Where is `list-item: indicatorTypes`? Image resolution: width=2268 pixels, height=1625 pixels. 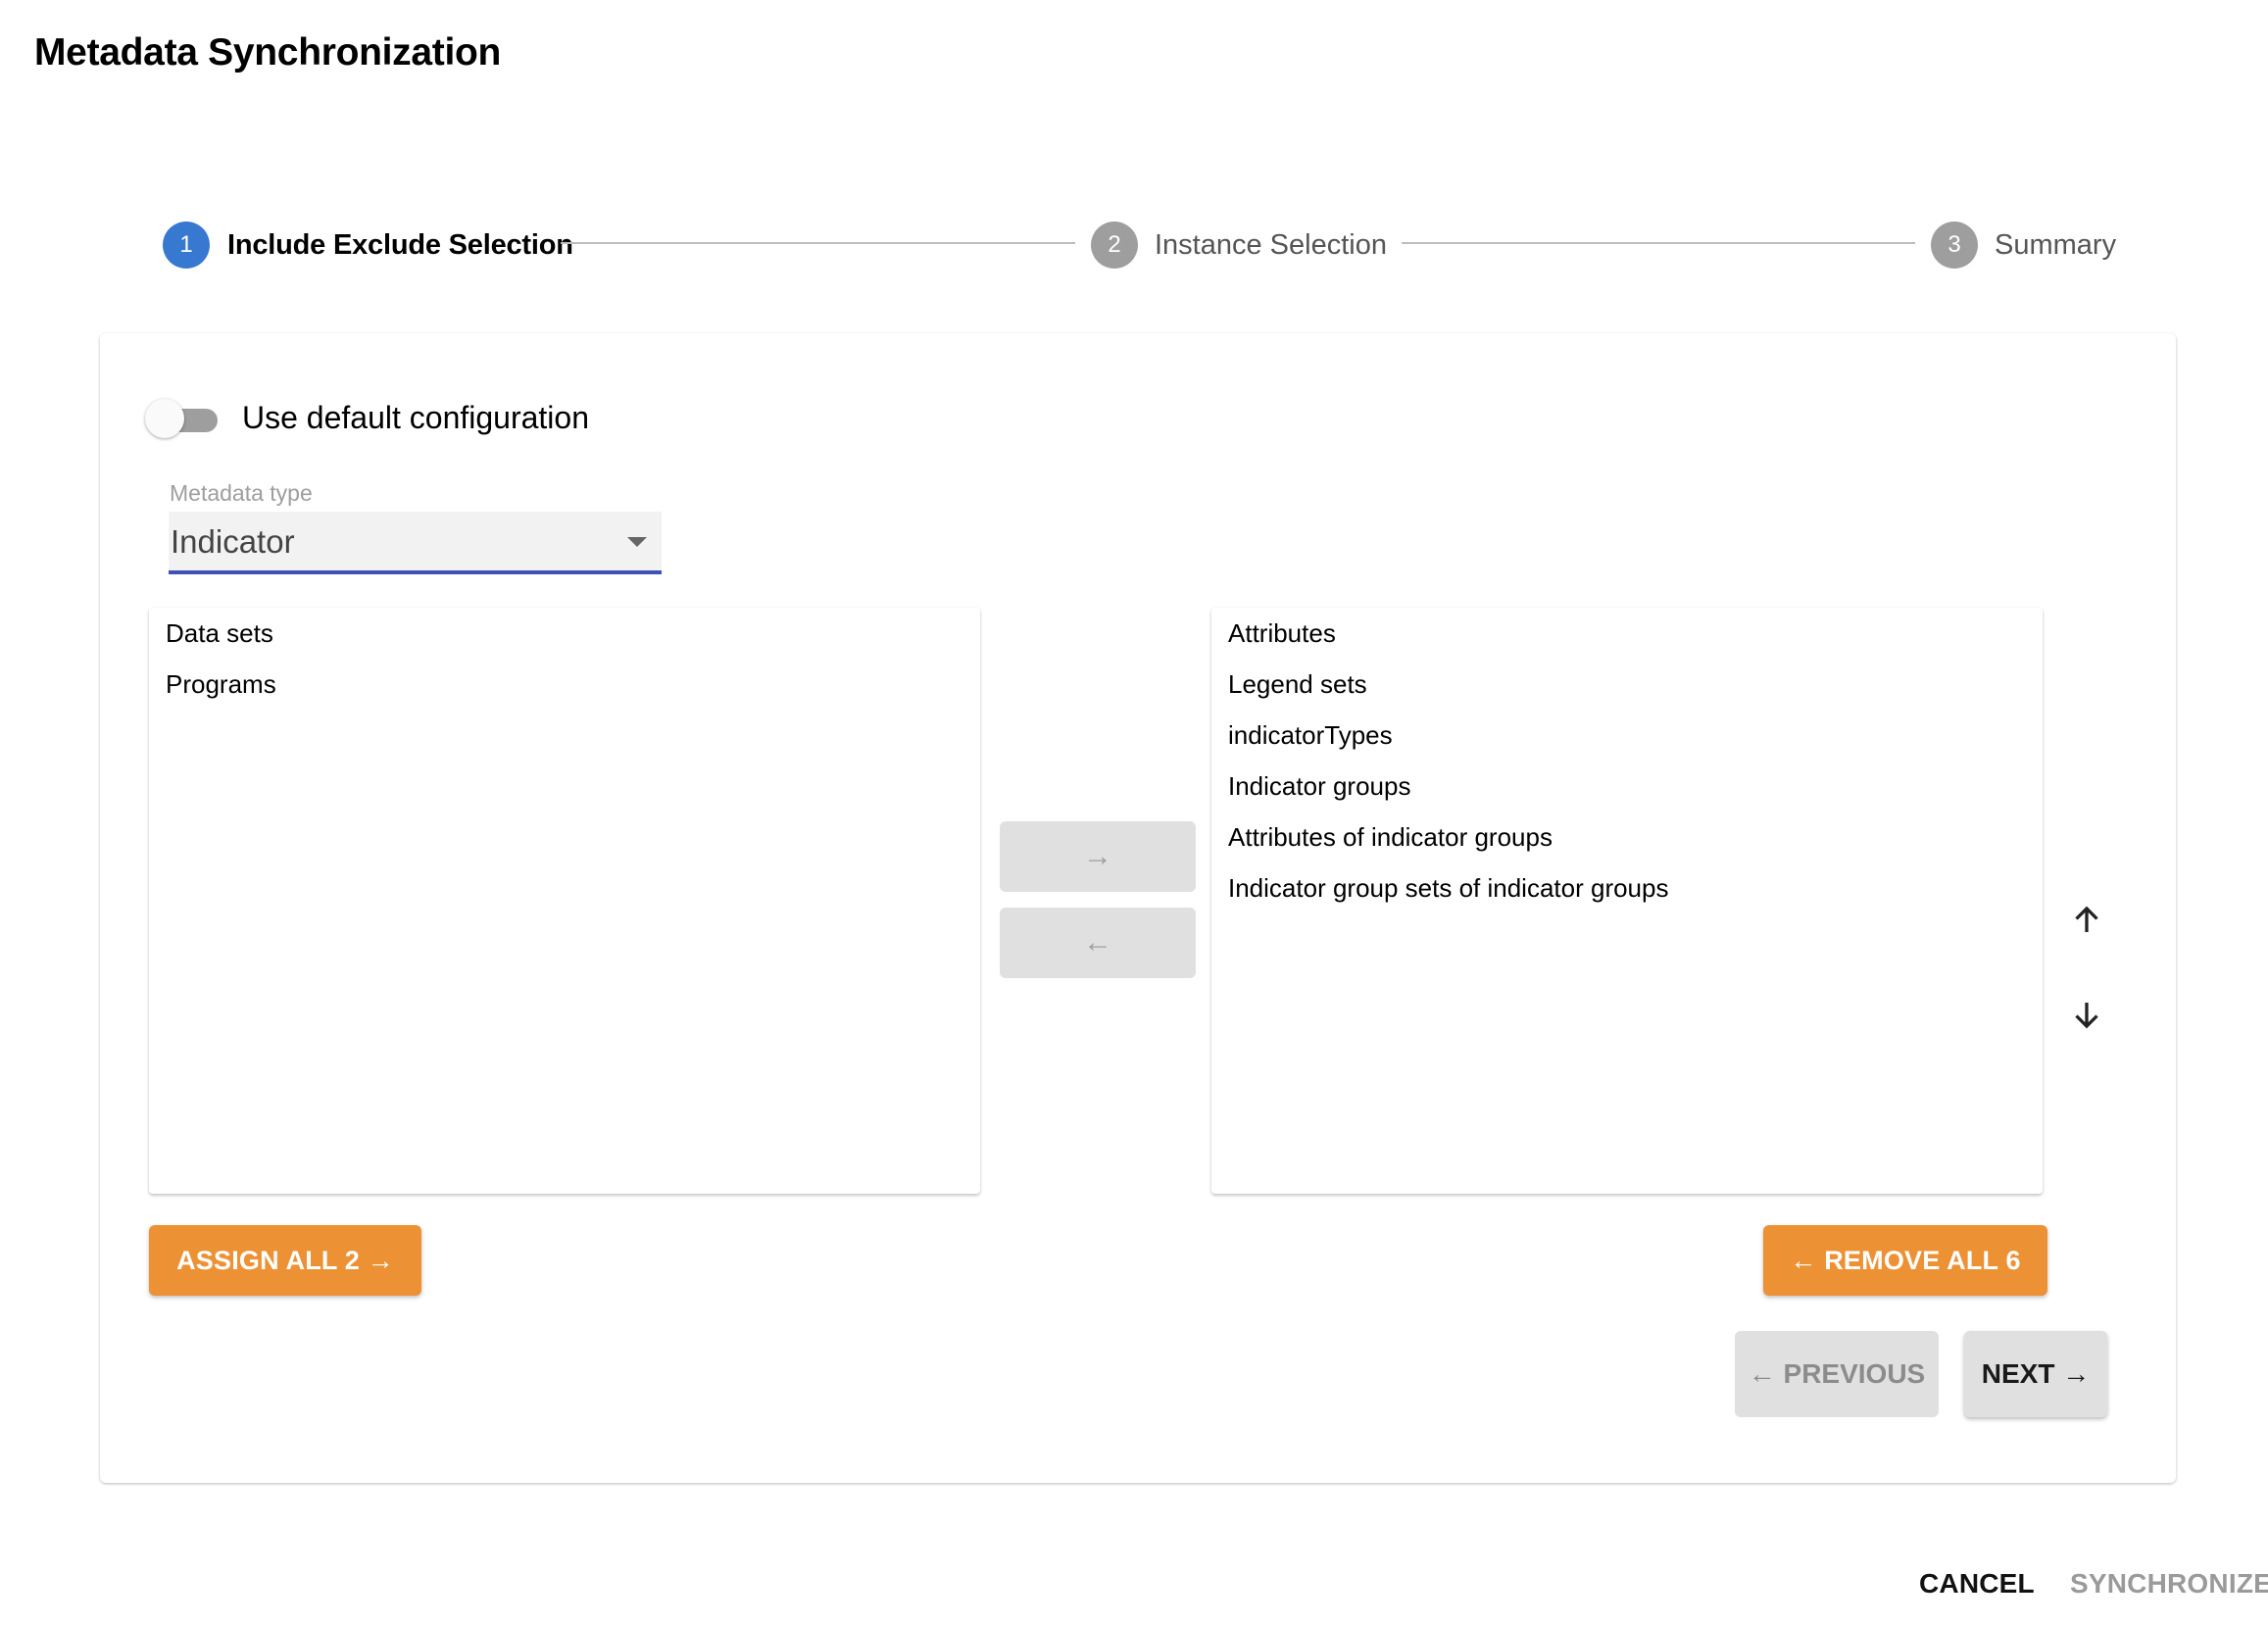
list-item: indicatorTypes is located at coordinates (1627, 735).